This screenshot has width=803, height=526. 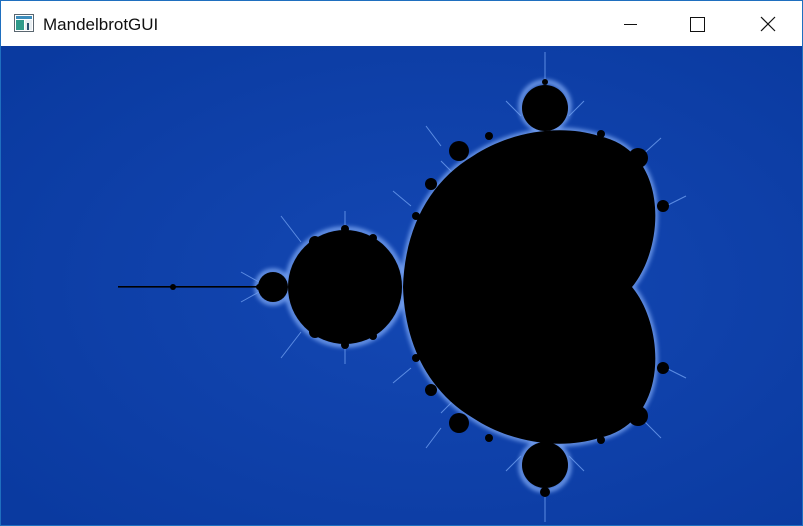 I want to click on bottom-bulb, so click(x=545, y=465).